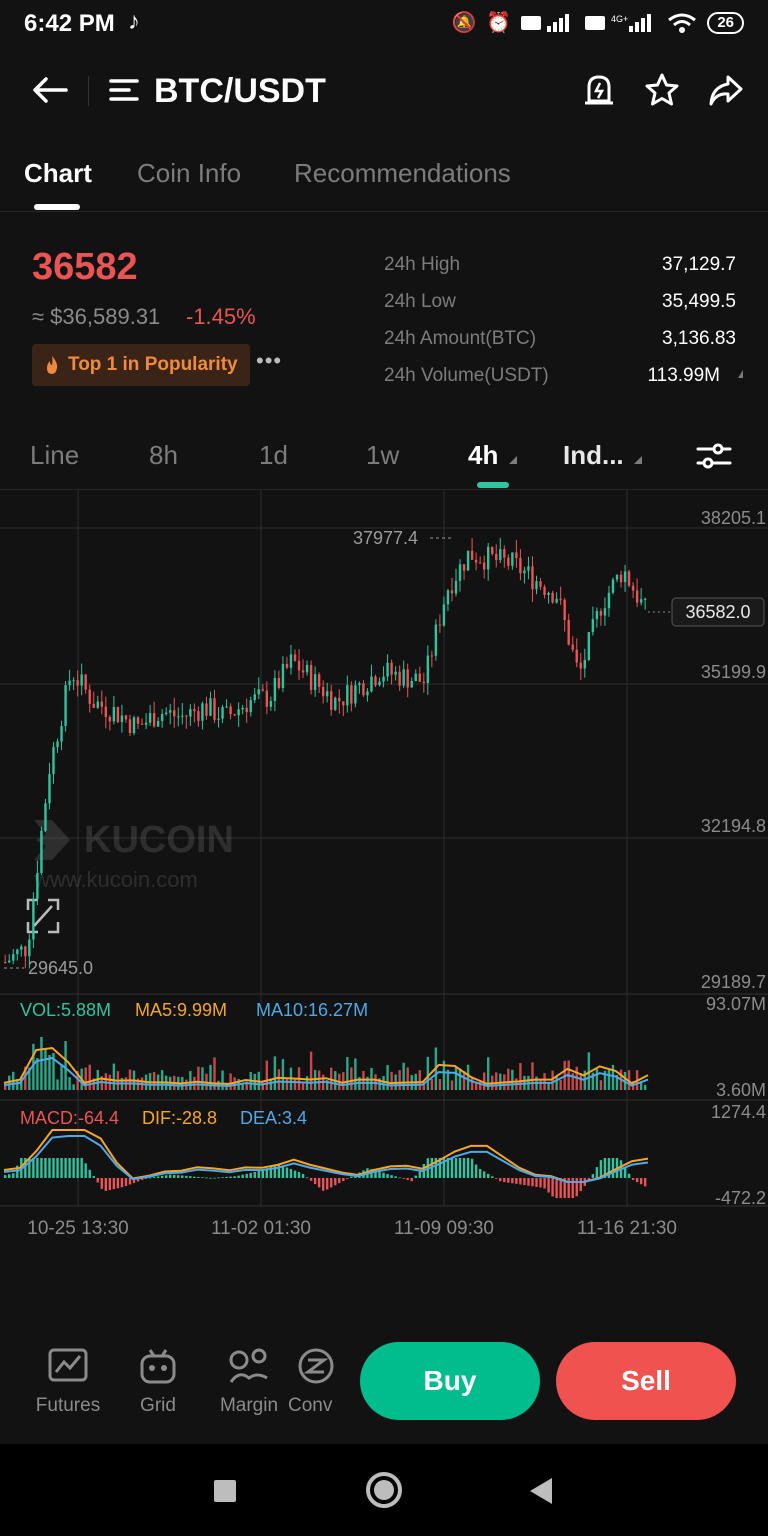 The height and width of the screenshot is (1536, 768). I want to click on interval-1w: 1w, so click(382, 455).